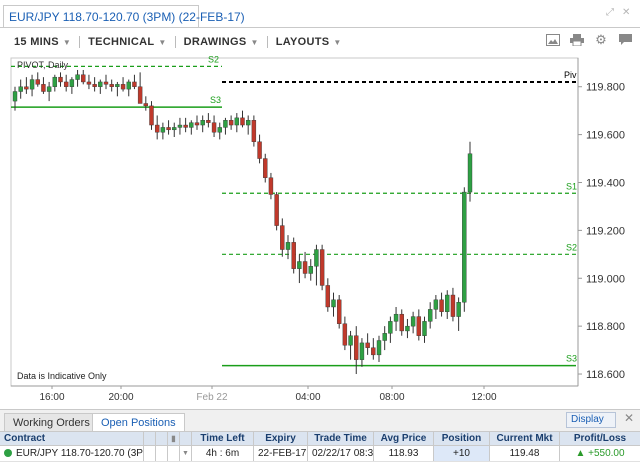 This screenshot has height=468, width=640. Describe the element at coordinates (120, 397) in the screenshot. I see `x-tick-label: 20:00` at that location.